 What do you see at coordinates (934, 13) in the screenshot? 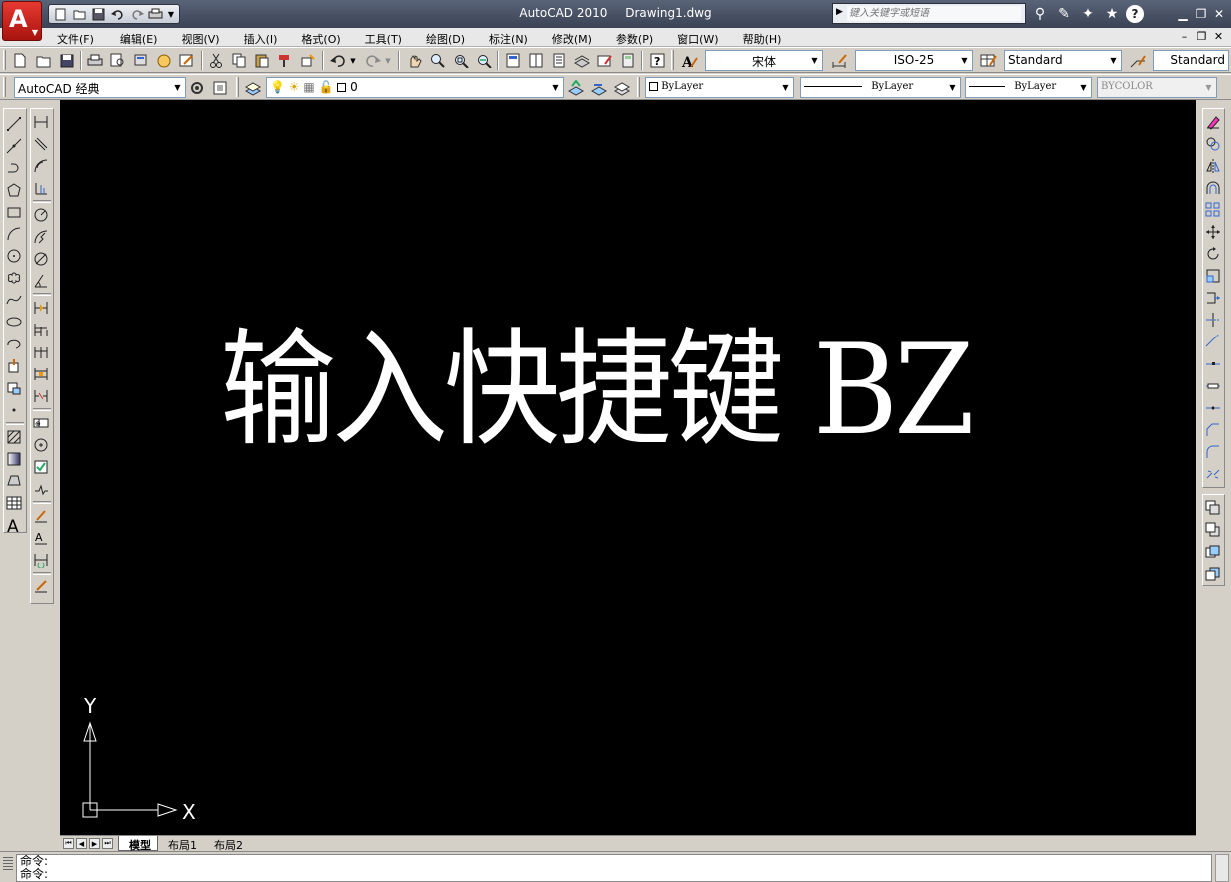
I see `search-input` at bounding box center [934, 13].